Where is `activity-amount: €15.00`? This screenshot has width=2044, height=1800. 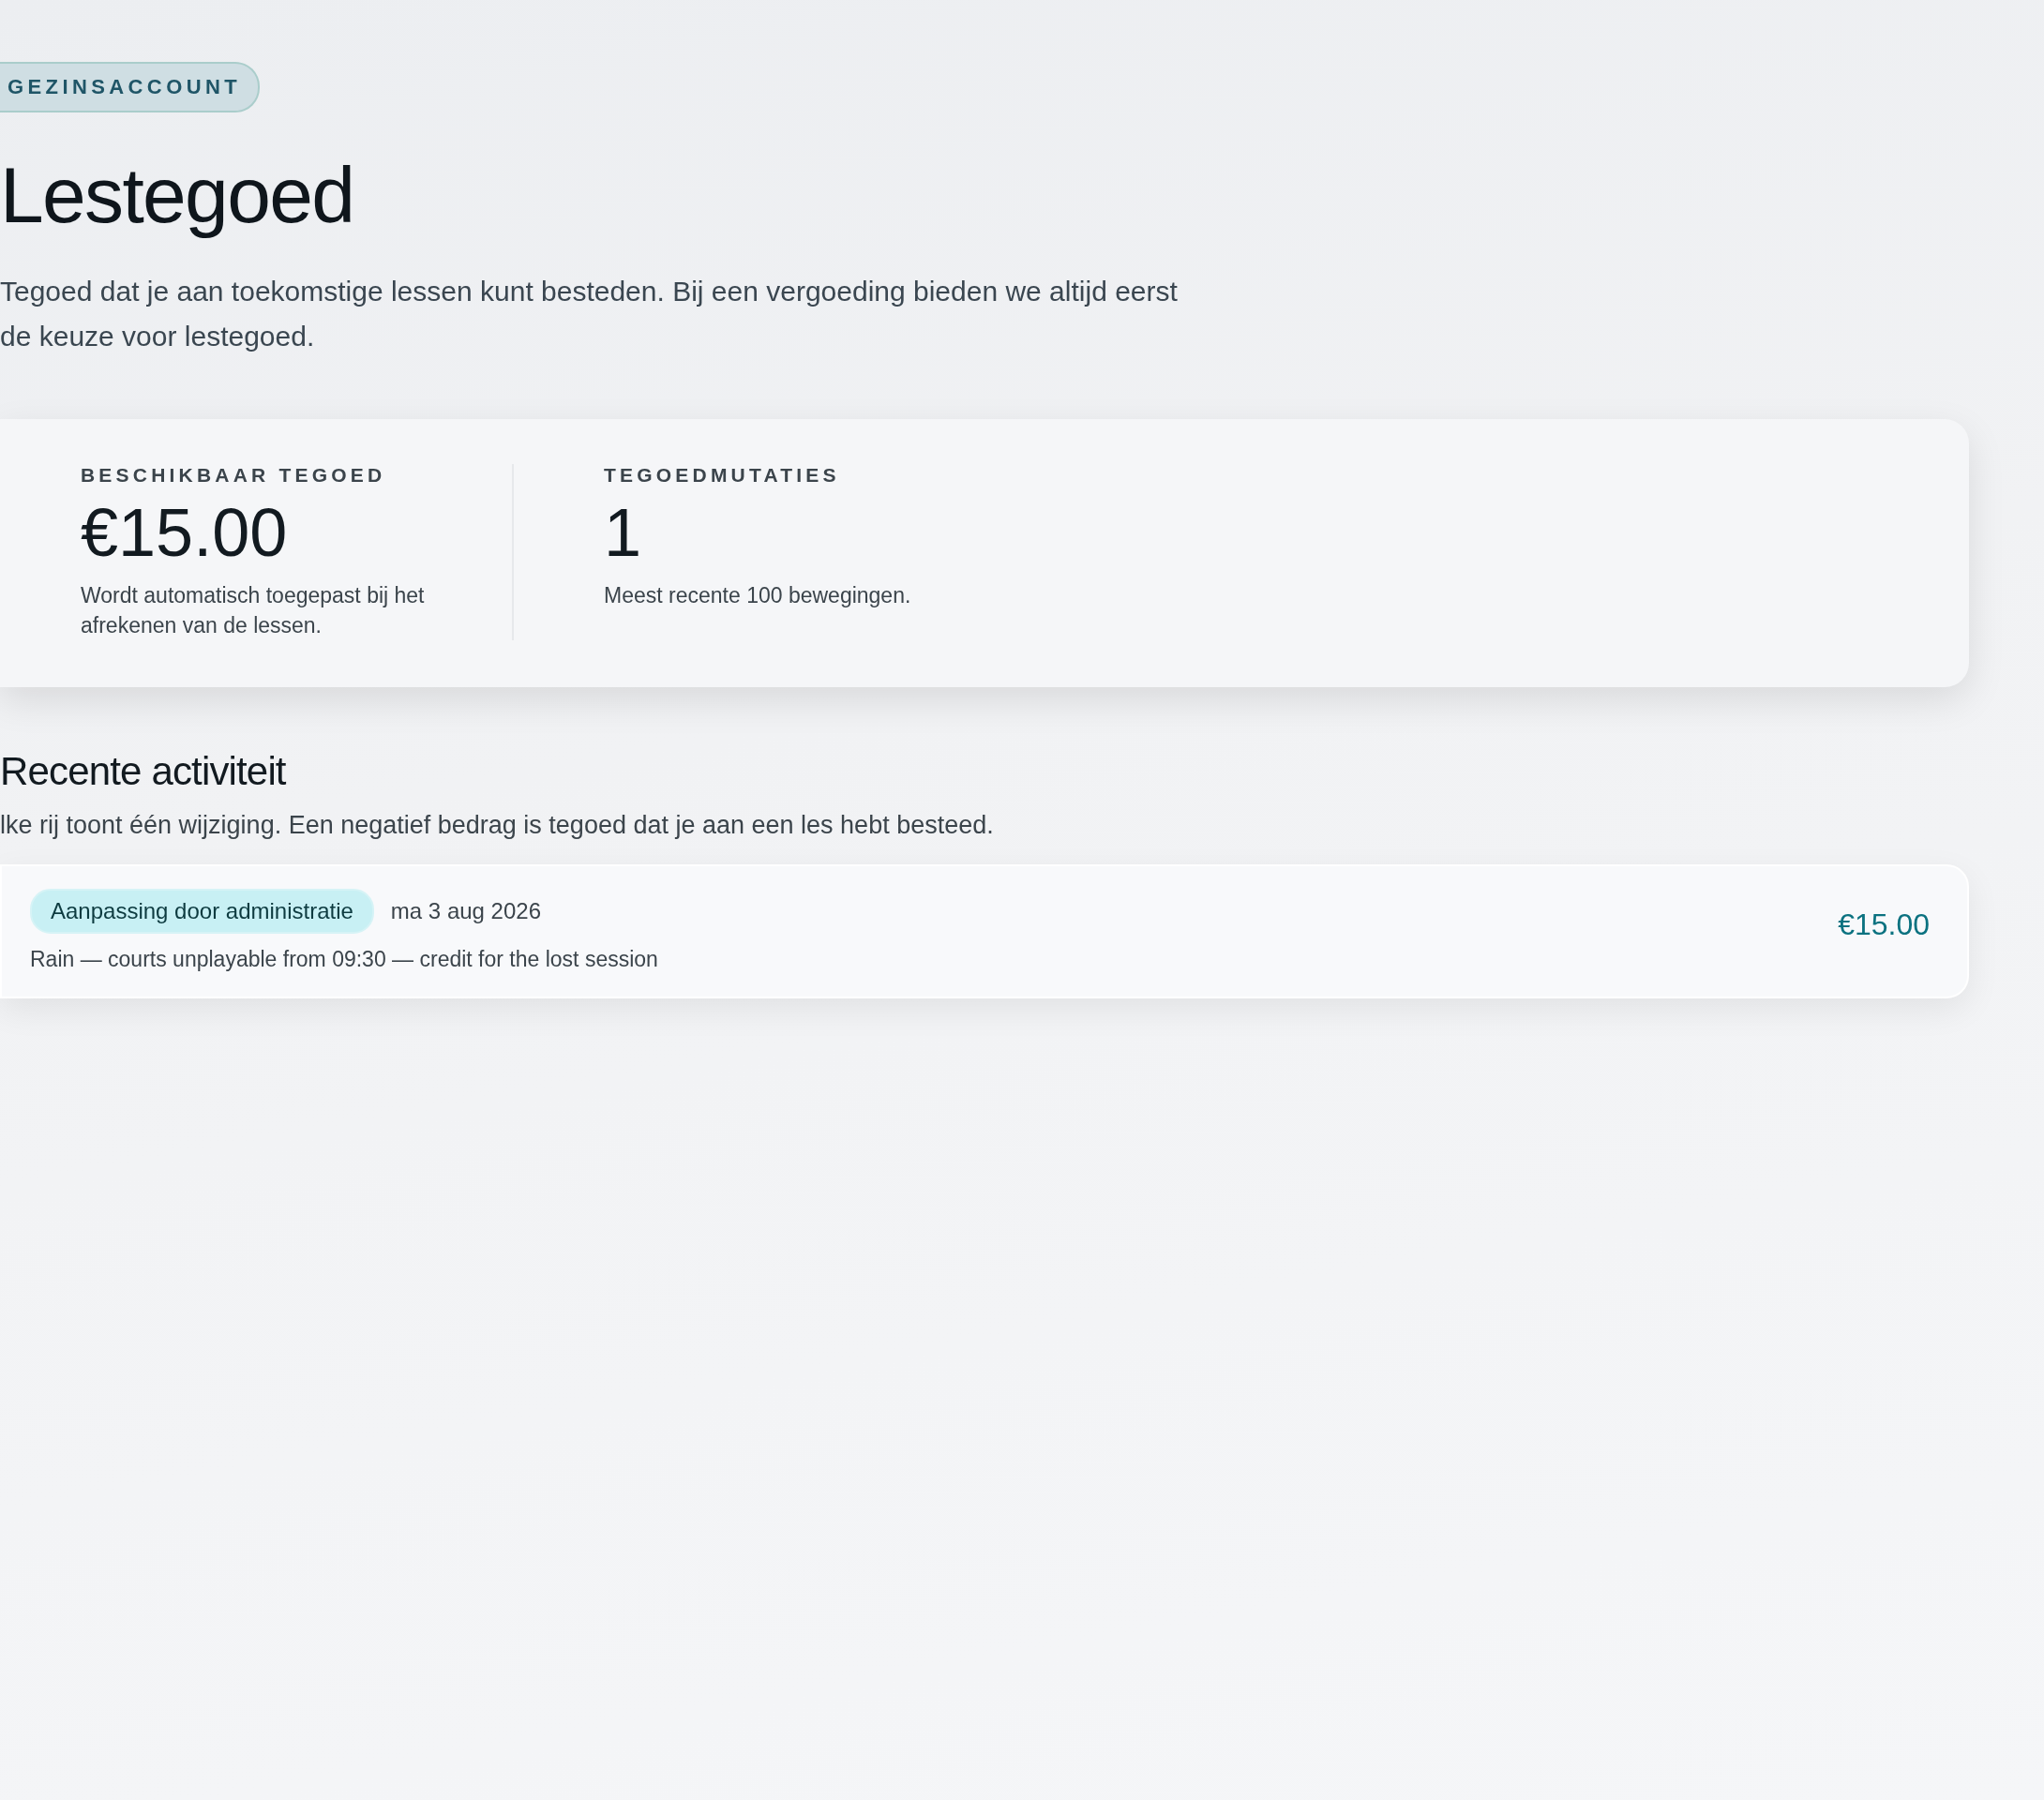 activity-amount: €15.00 is located at coordinates (1884, 925).